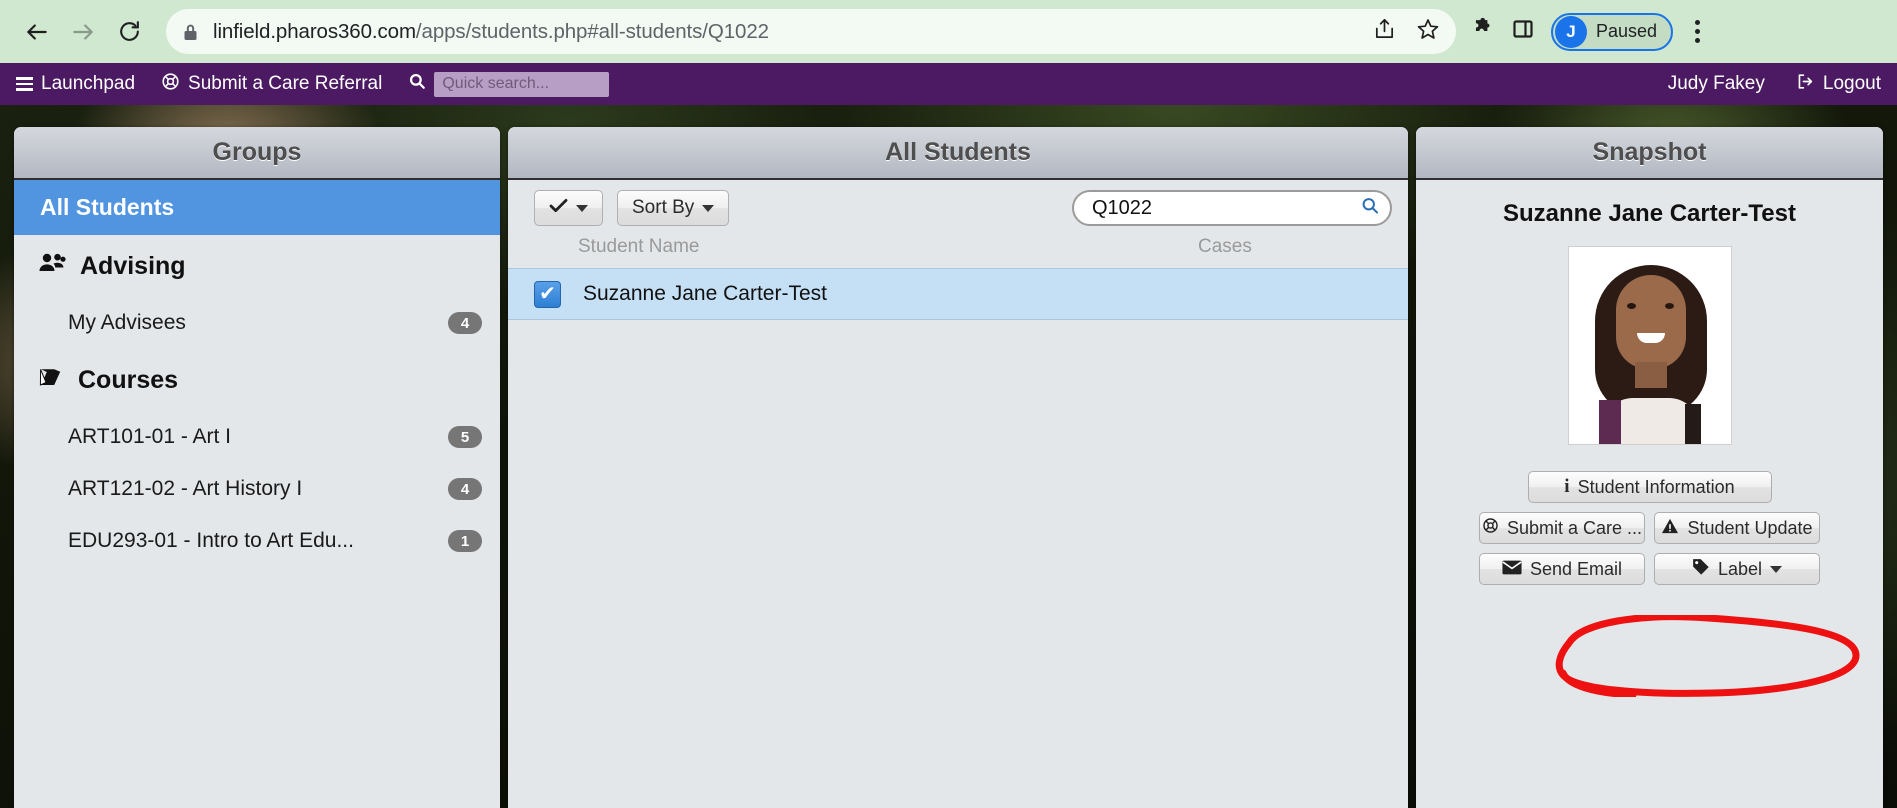  Describe the element at coordinates (639, 246) in the screenshot. I see `column-header-student-name: Student Name` at that location.